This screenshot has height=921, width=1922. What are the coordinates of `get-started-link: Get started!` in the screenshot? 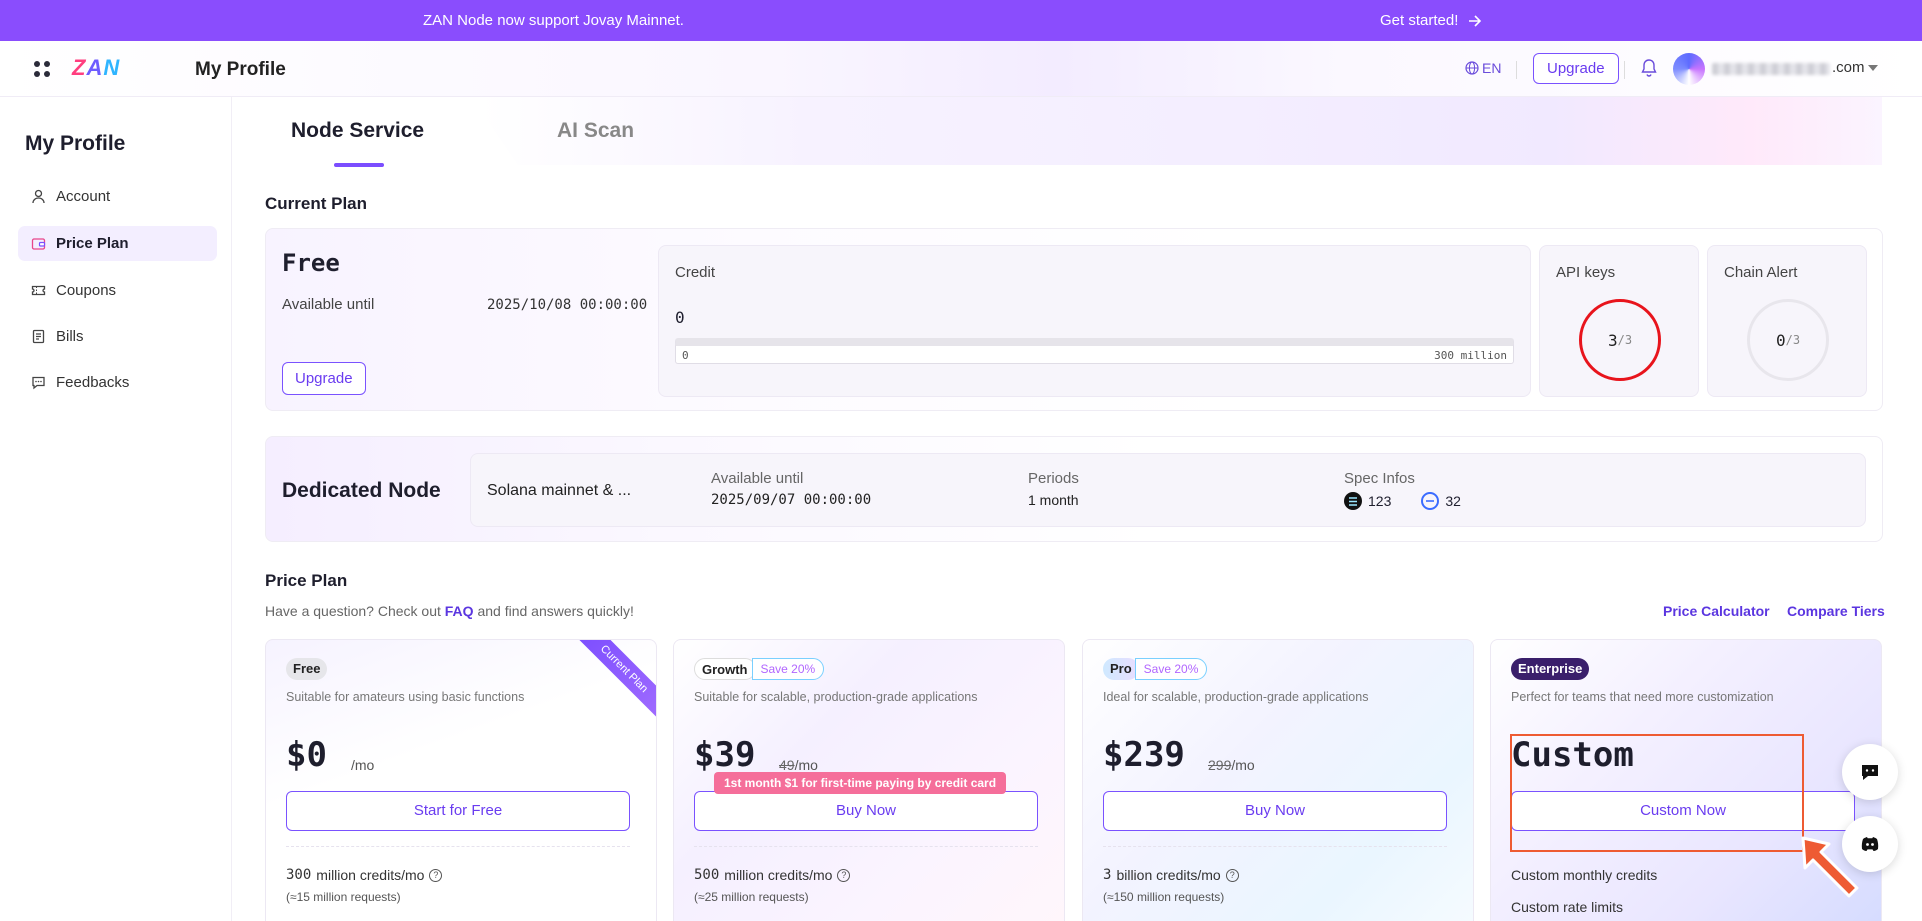 It's located at (1431, 20).